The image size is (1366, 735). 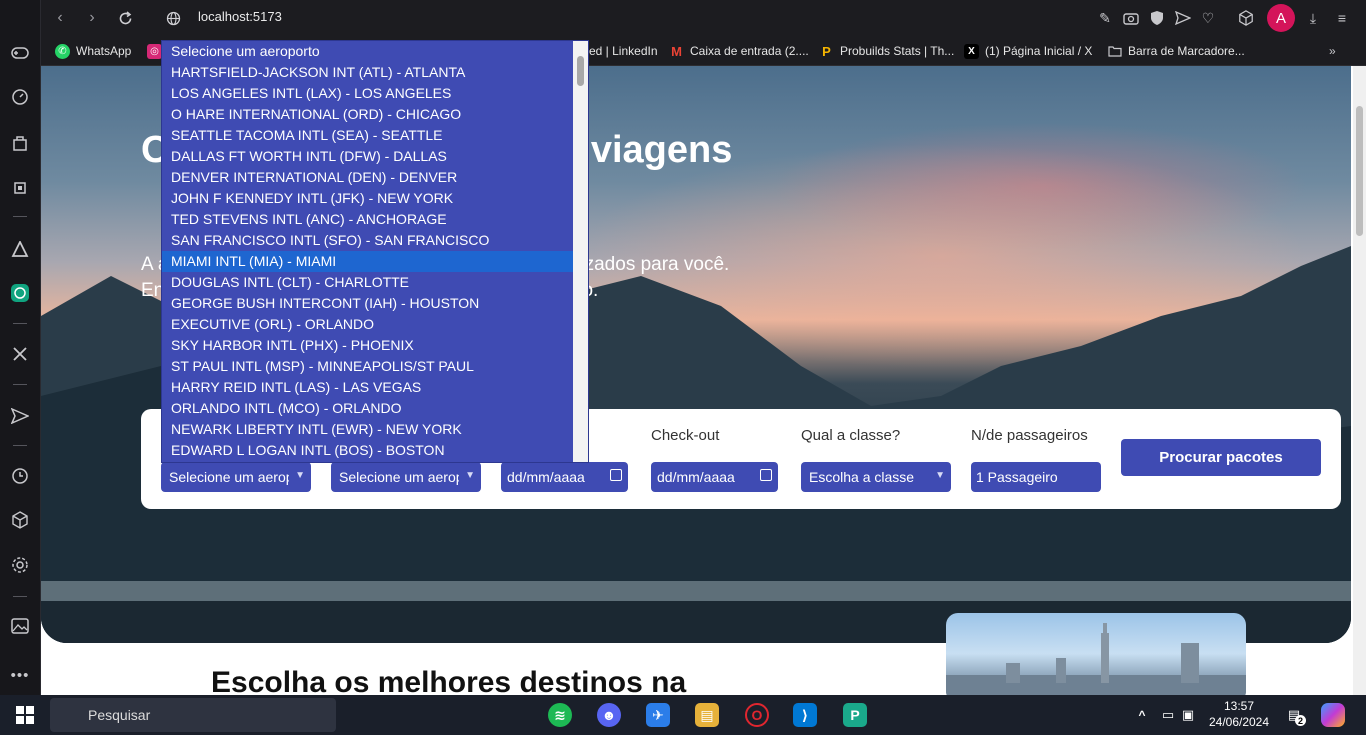 I want to click on gmail-icon: M, so click(x=676, y=51).